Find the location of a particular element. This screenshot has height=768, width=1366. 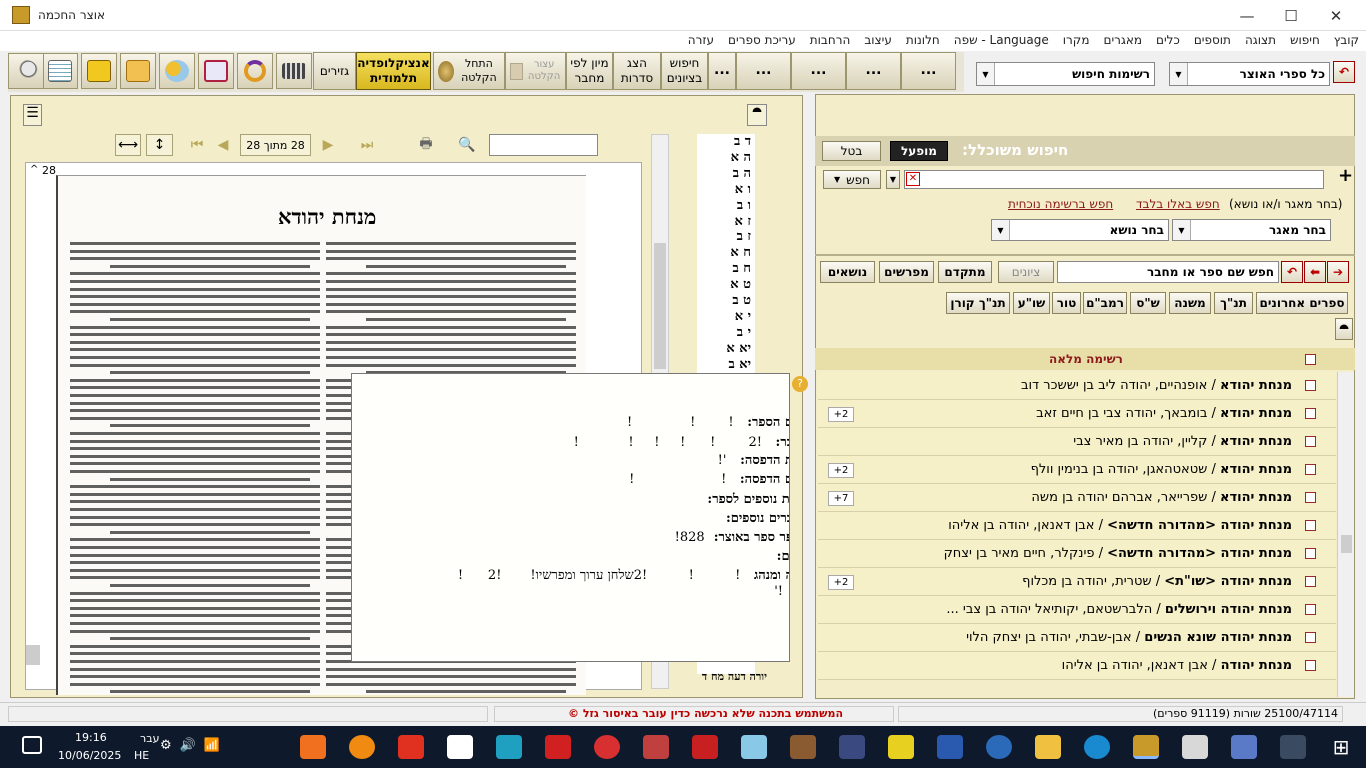

search-icon is located at coordinates (999, 747).